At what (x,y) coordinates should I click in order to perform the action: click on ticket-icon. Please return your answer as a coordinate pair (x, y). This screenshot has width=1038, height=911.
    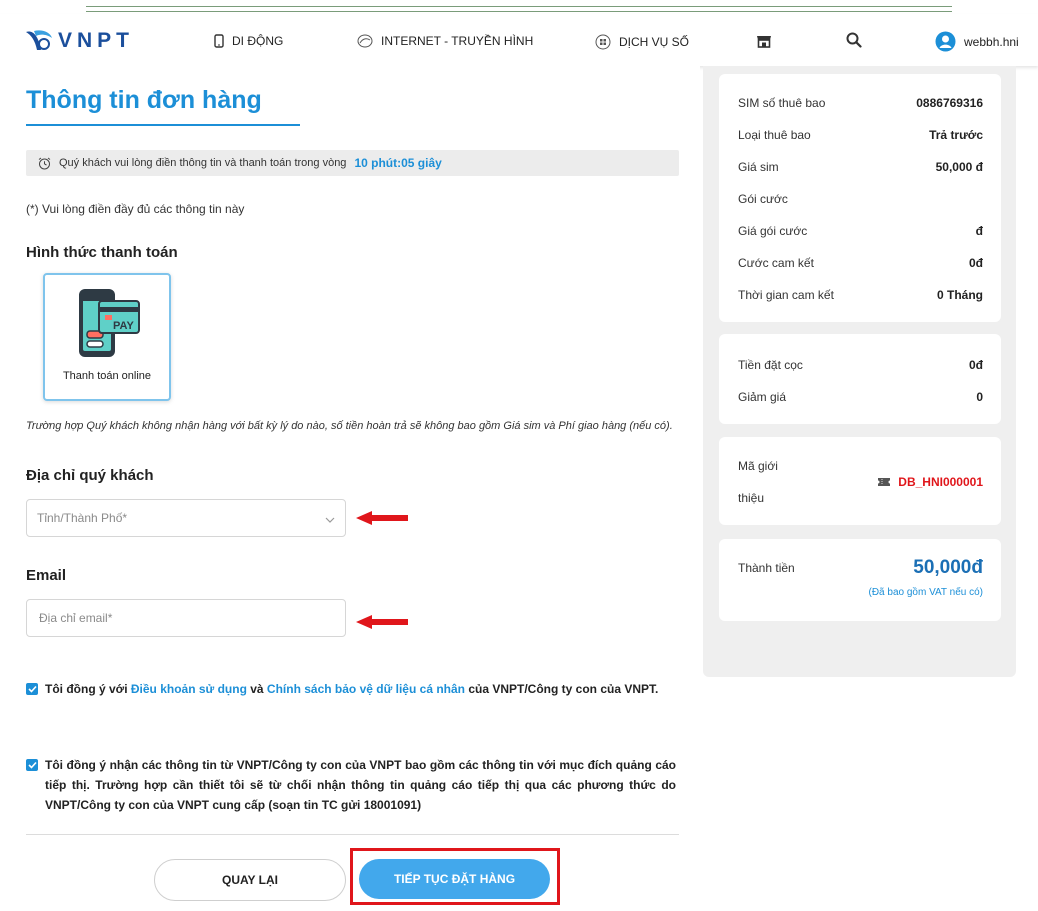
    Looking at the image, I should click on (884, 482).